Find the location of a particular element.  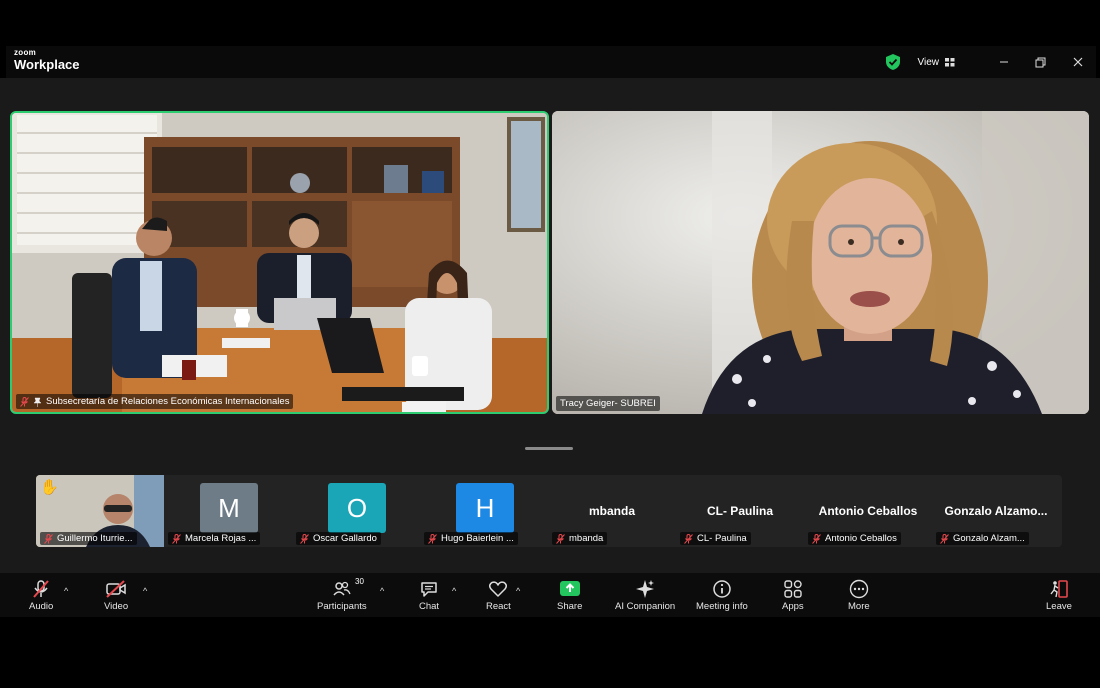

minimize-icon is located at coordinates (1003, 62).